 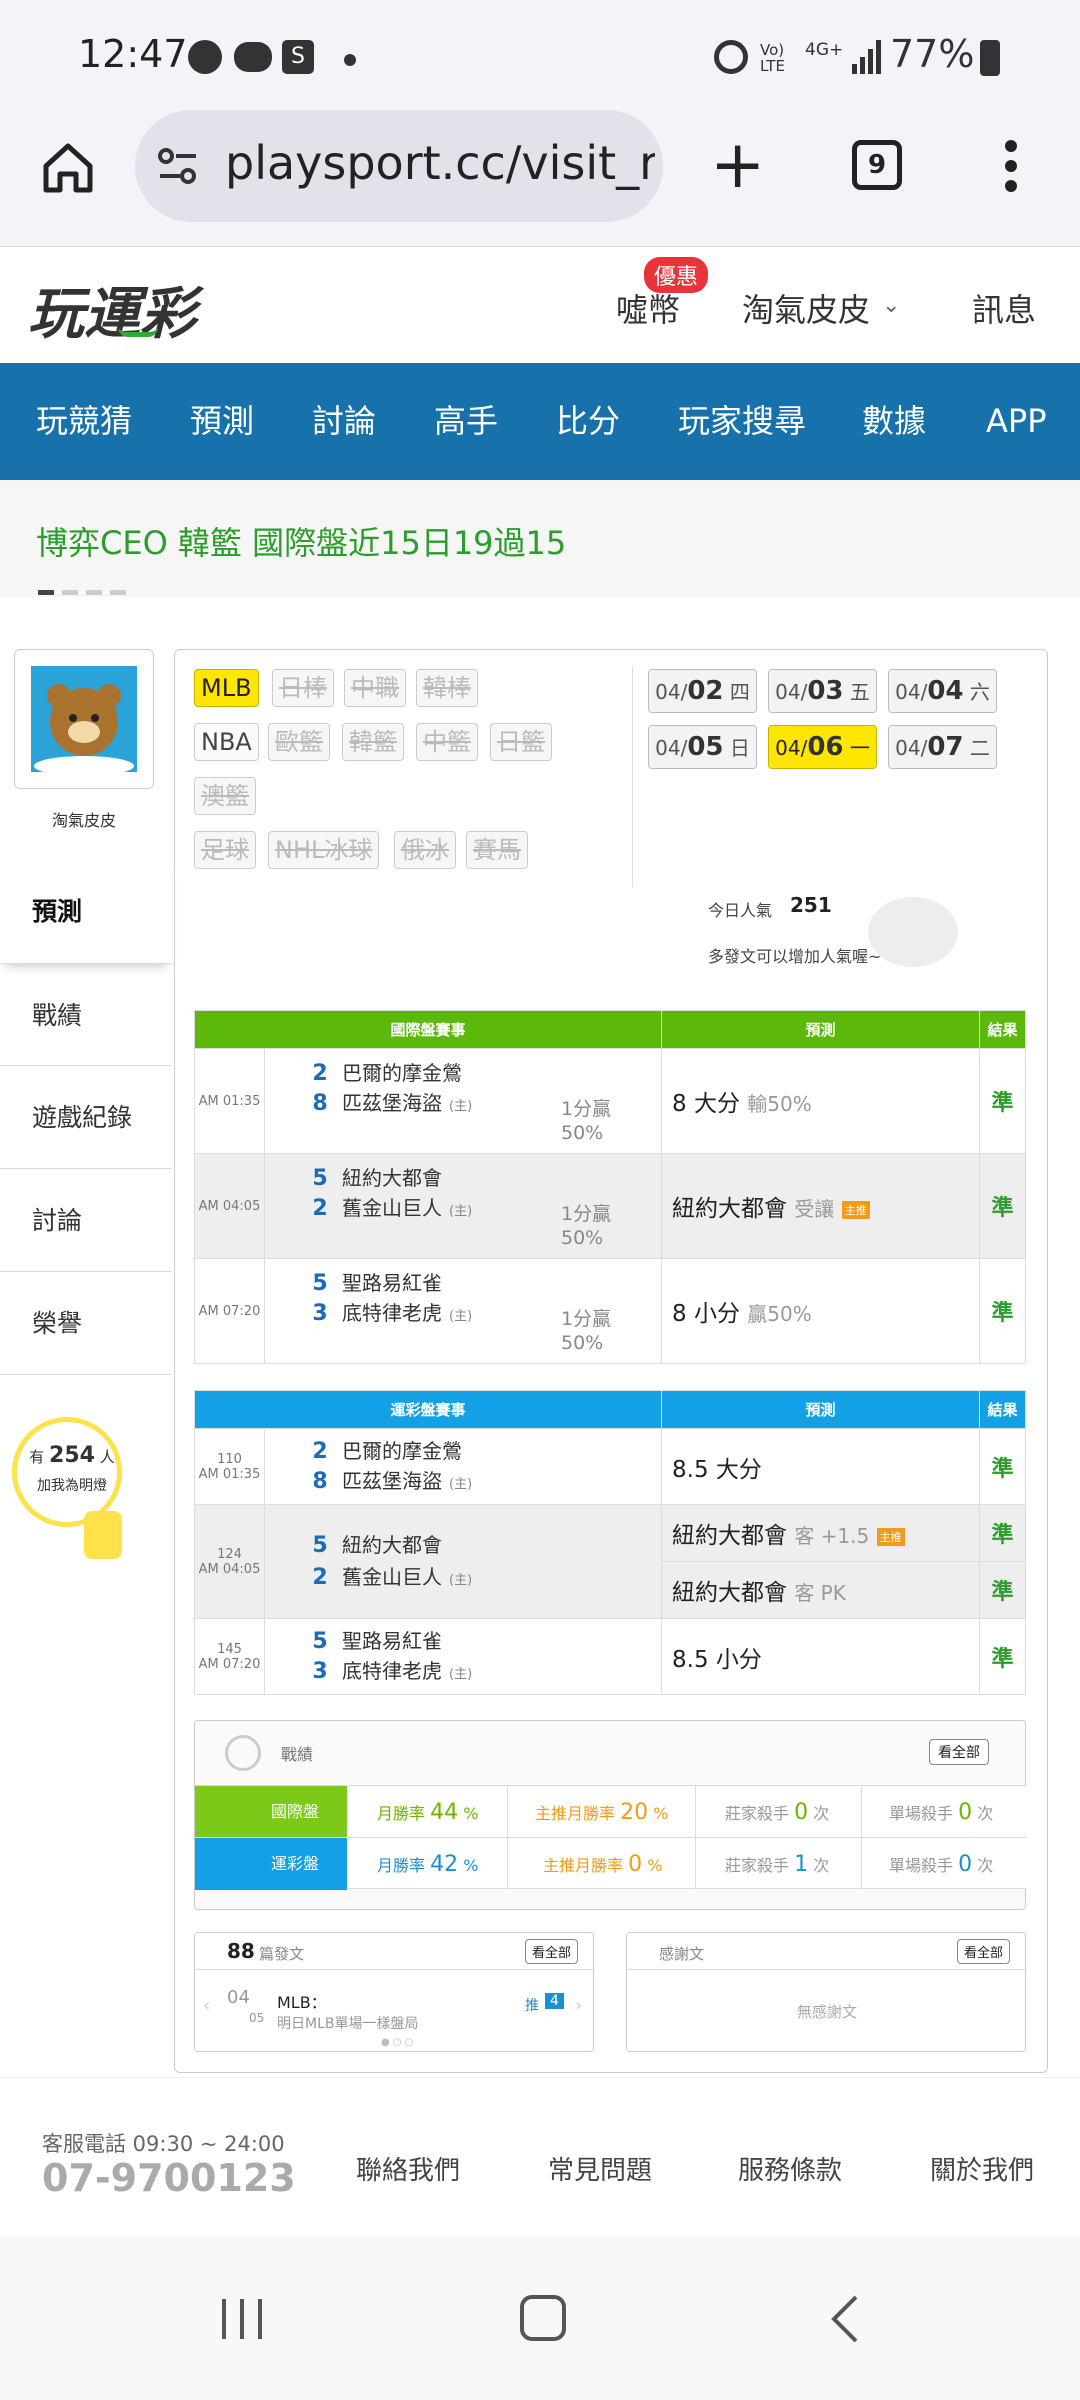 I want to click on footer-link-faq: 常見問題, so click(x=600, y=2168).